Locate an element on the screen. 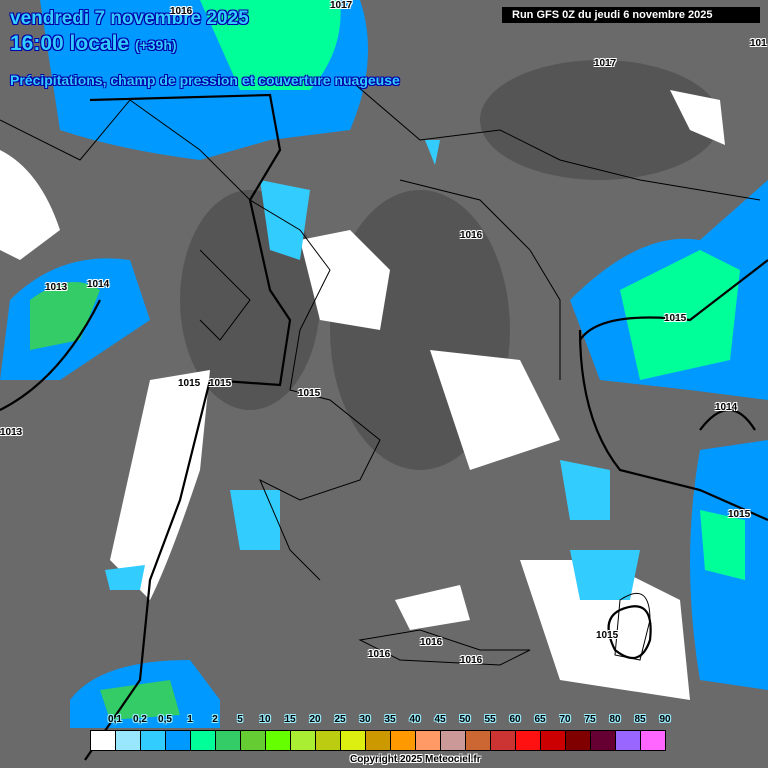 The image size is (768, 768). legend-label: 80 is located at coordinates (615, 719).